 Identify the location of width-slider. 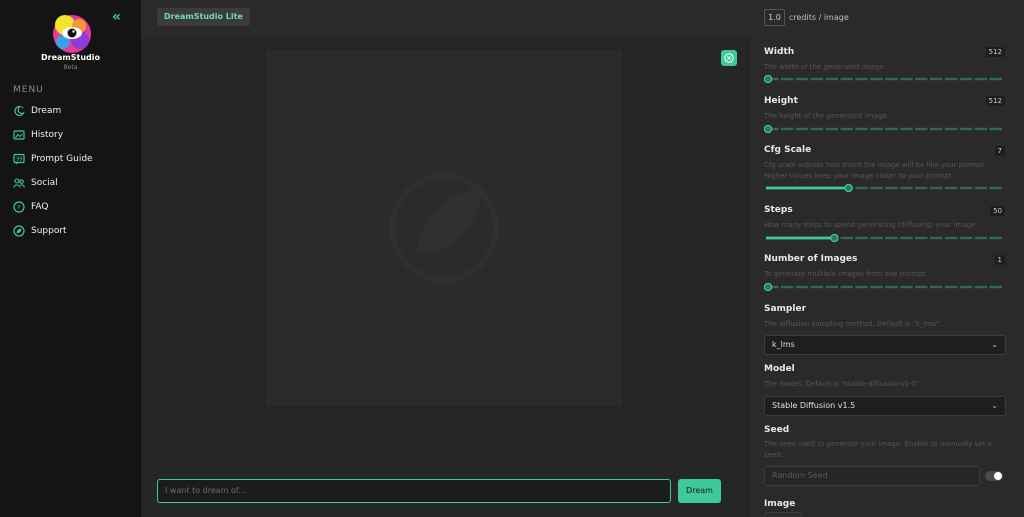
(884, 79).